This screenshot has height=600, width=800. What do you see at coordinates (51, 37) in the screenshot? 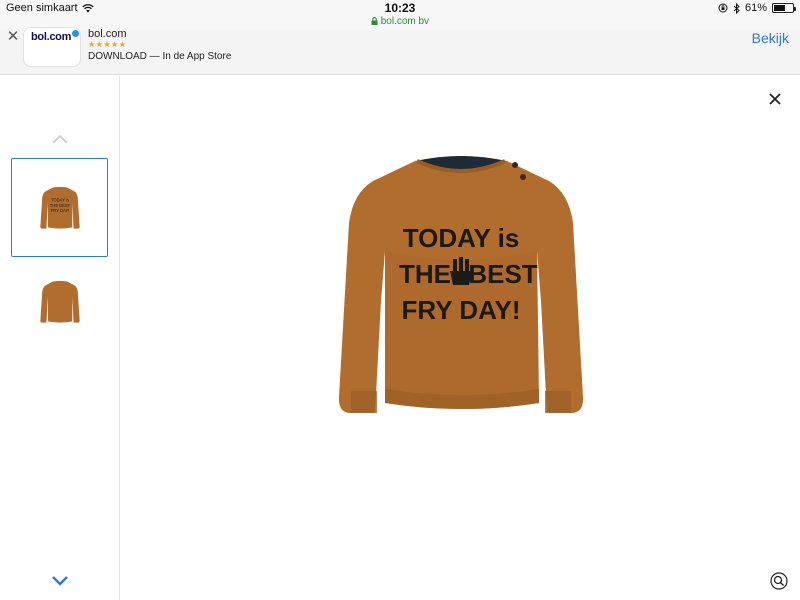
I see `app-icon-logo: bol.com` at bounding box center [51, 37].